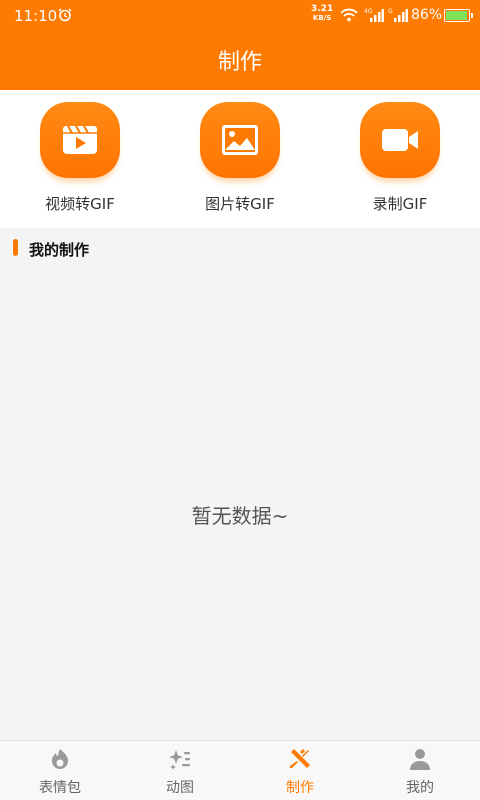 This screenshot has height=800, width=480. Describe the element at coordinates (36, 16) in the screenshot. I see `status-time: 11:10` at that location.